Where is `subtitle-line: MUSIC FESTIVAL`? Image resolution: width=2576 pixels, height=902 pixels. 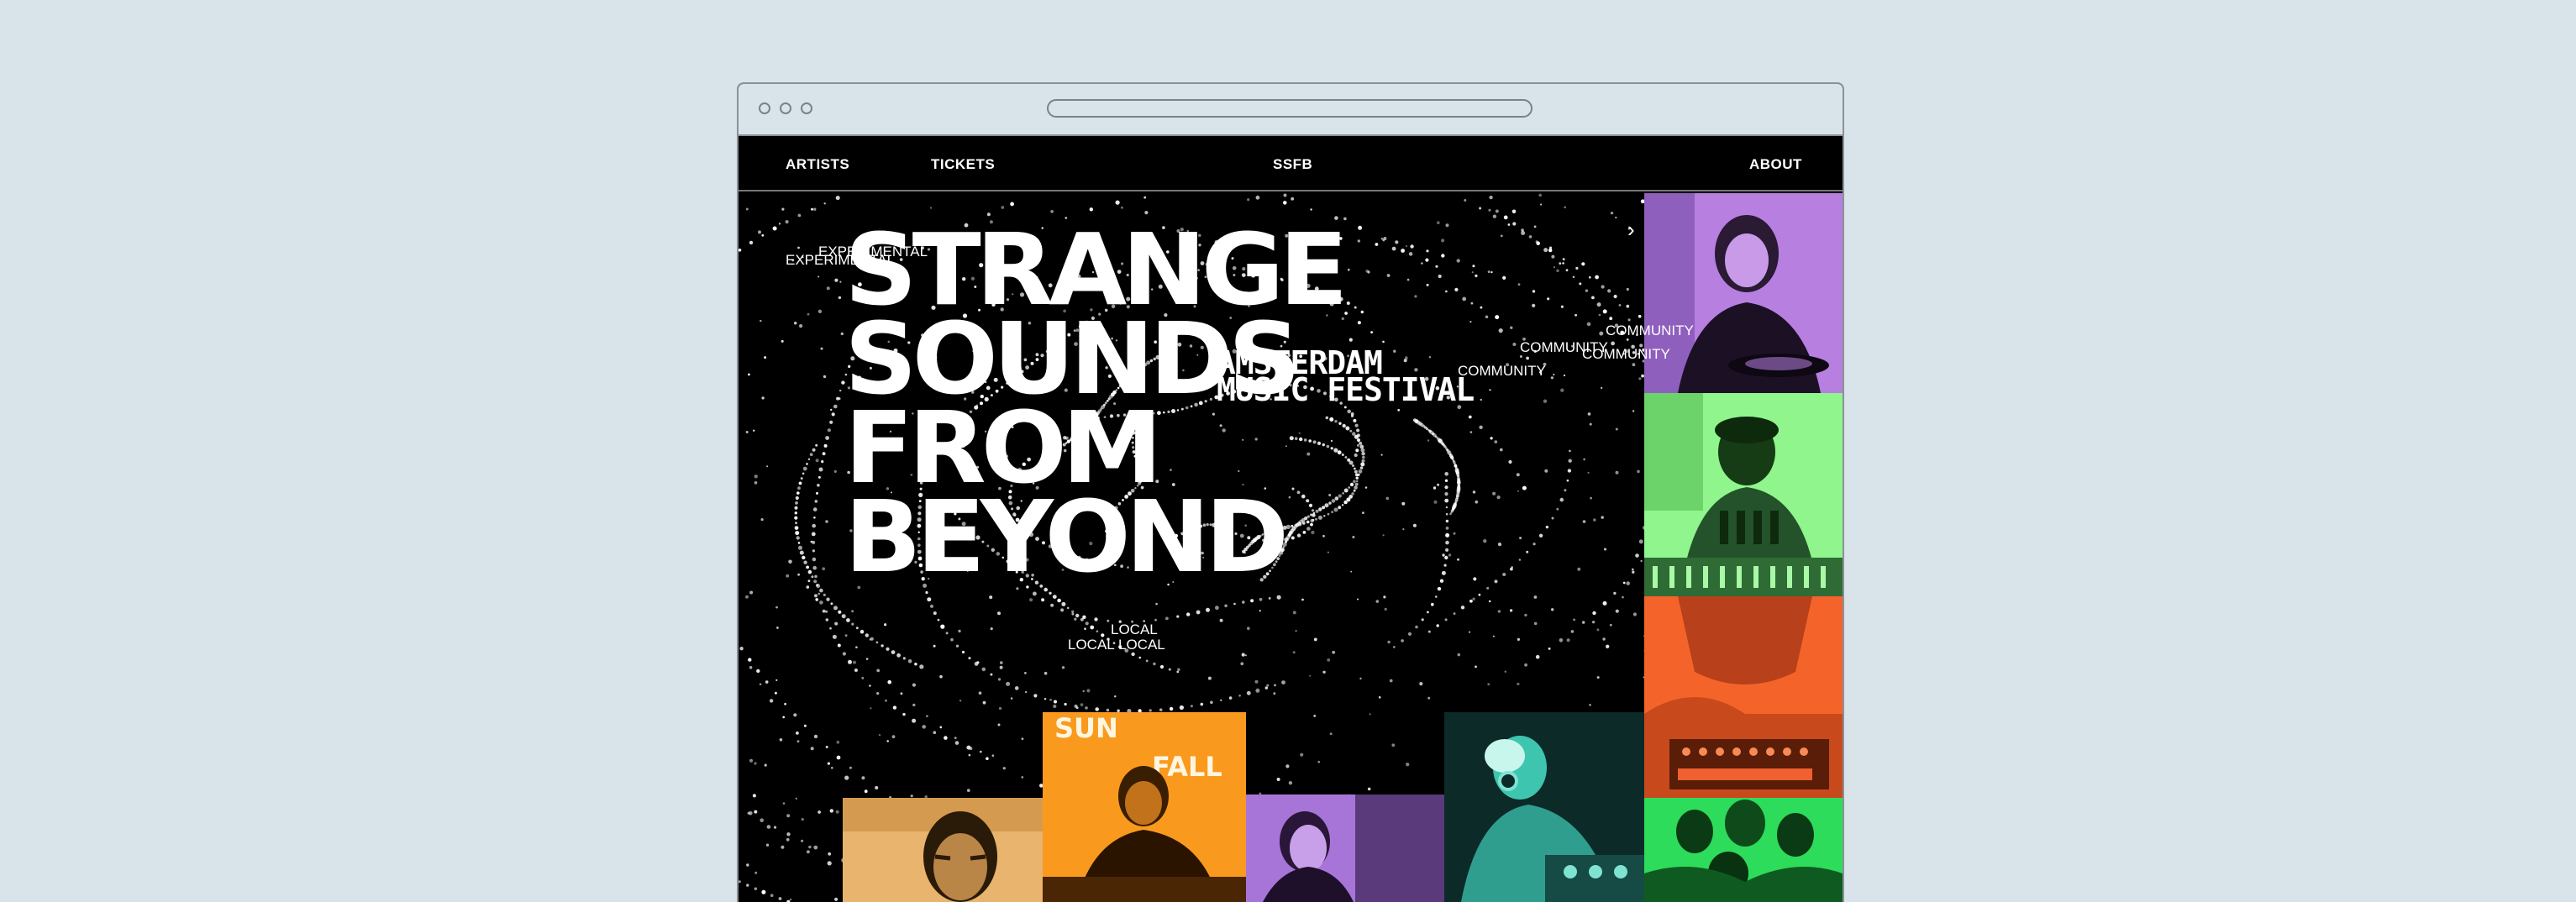
subtitle-line: MUSIC FESTIVAL is located at coordinates (1346, 389).